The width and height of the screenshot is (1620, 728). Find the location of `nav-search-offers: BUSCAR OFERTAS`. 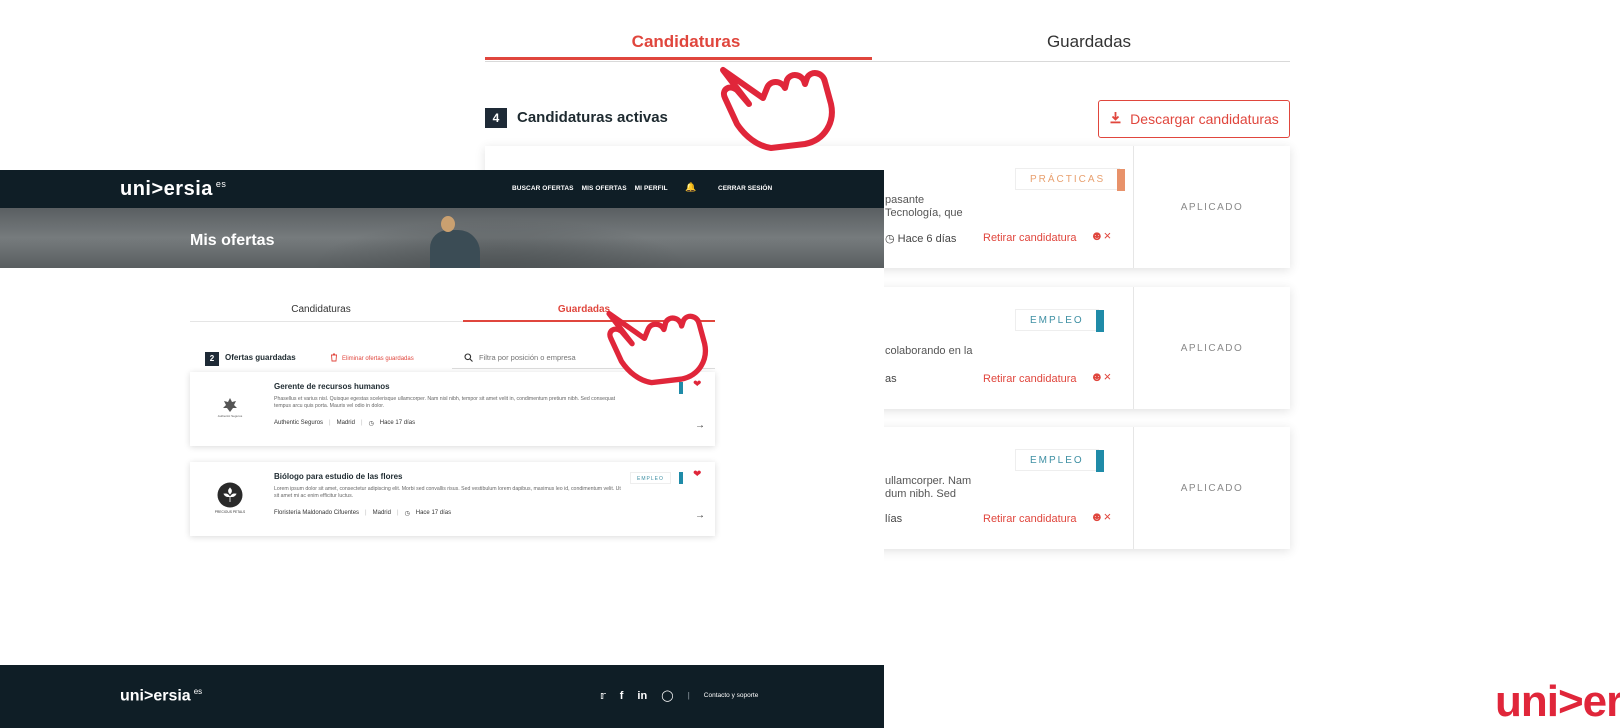

nav-search-offers: BUSCAR OFERTAS is located at coordinates (543, 188).